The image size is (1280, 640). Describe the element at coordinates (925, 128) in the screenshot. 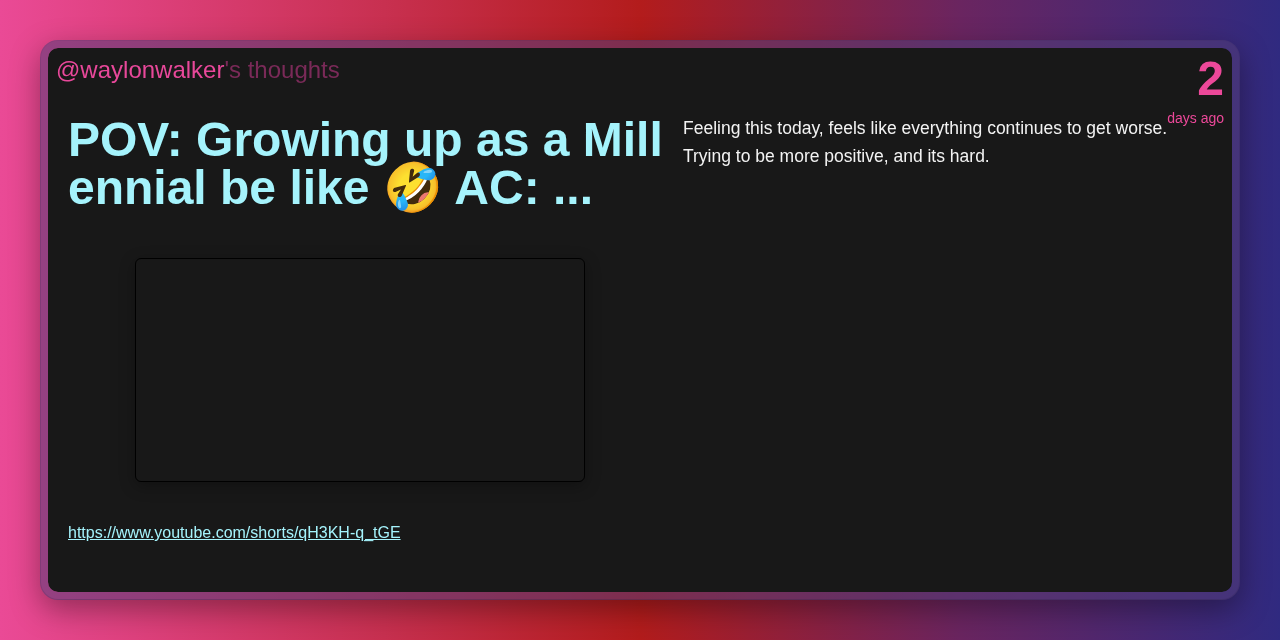

I see `comment-text: Feeling this today, feels like everything continues to get worse.` at that location.